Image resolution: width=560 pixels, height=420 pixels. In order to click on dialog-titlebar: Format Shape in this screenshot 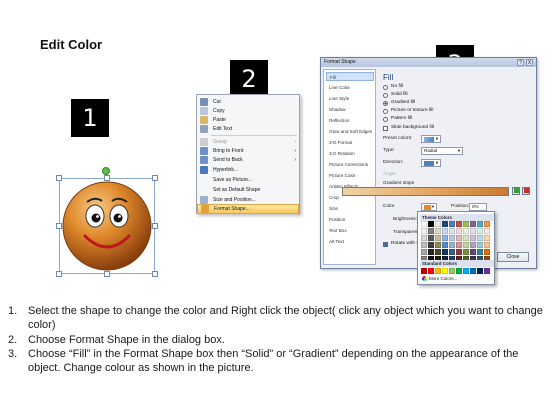, I will do `click(428, 62)`.